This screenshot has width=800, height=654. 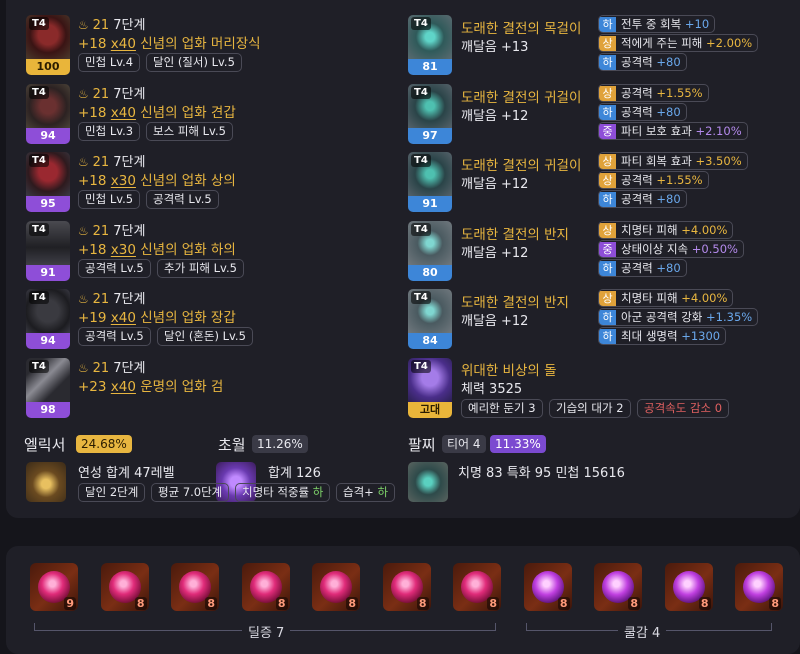 What do you see at coordinates (521, 29) in the screenshot?
I see `accessory-name: 도래한 결전의 목걸이` at bounding box center [521, 29].